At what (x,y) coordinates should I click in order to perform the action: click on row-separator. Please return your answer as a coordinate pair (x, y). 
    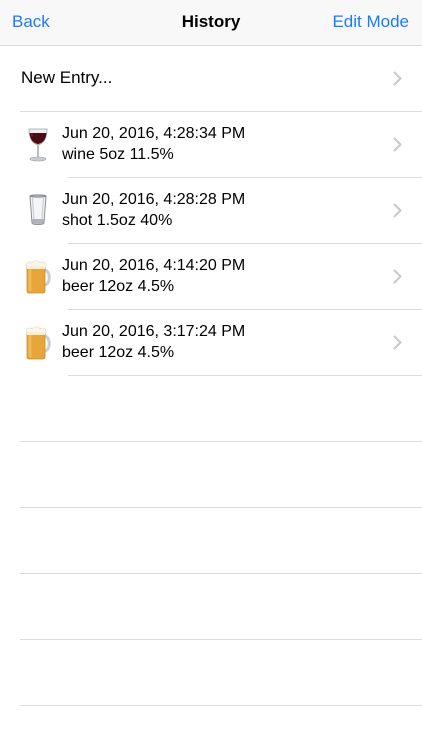
    Looking at the image, I should click on (221, 705).